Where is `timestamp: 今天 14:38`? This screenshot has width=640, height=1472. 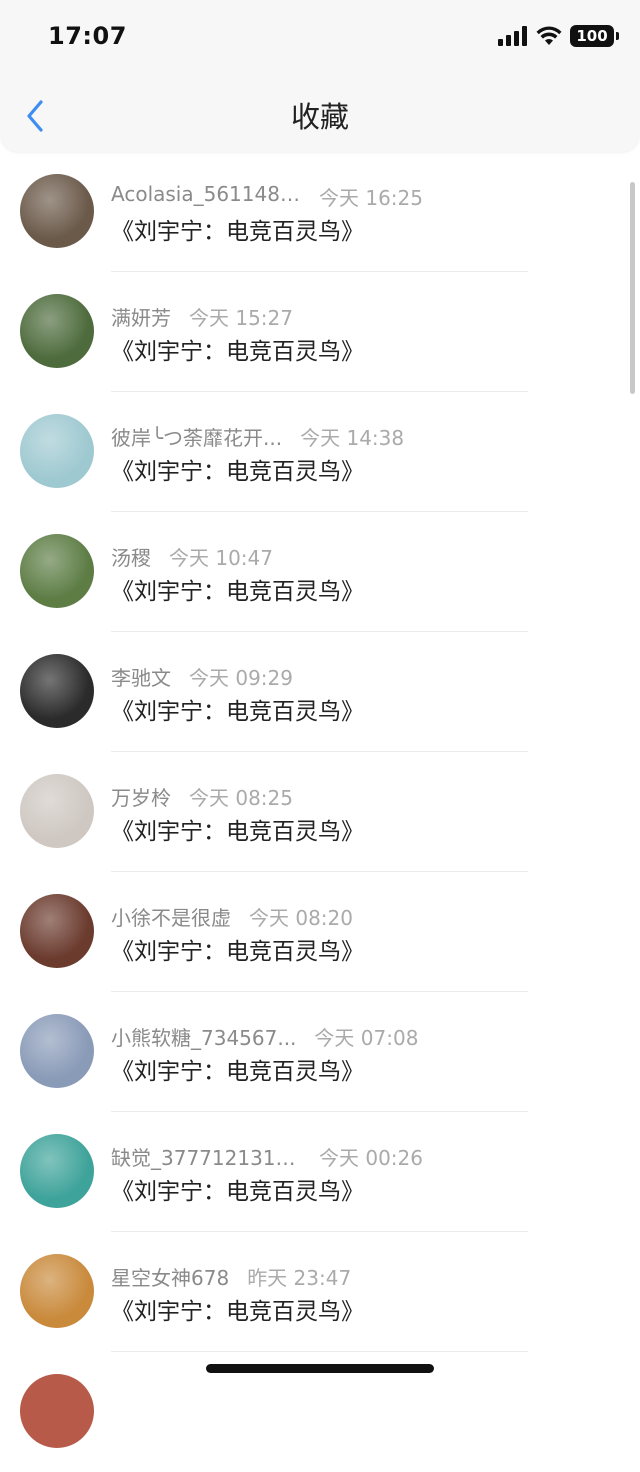
timestamp: 今天 14:38 is located at coordinates (352, 438).